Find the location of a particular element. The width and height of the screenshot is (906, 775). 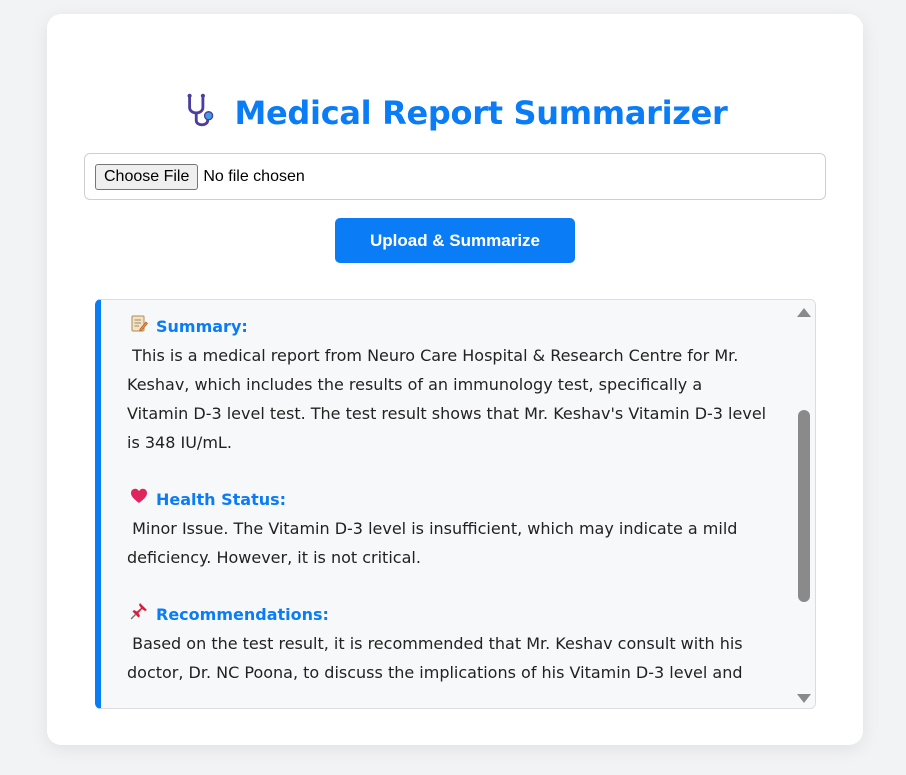

summary-heading-label: Summary: is located at coordinates (202, 326).